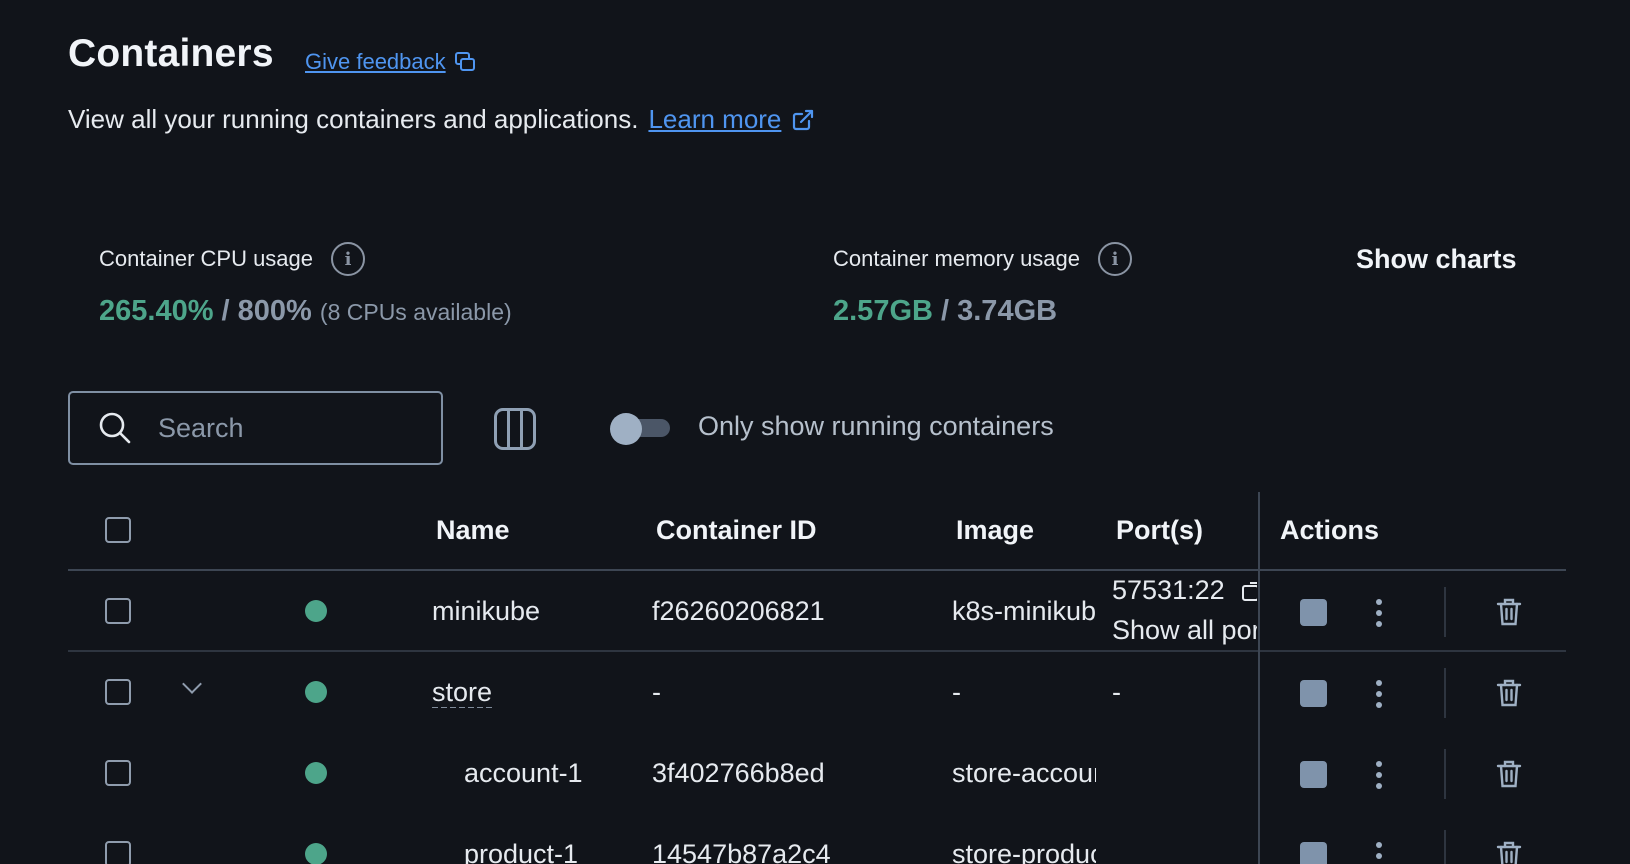 The width and height of the screenshot is (1630, 864). I want to click on column-header-image: Image, so click(995, 530).